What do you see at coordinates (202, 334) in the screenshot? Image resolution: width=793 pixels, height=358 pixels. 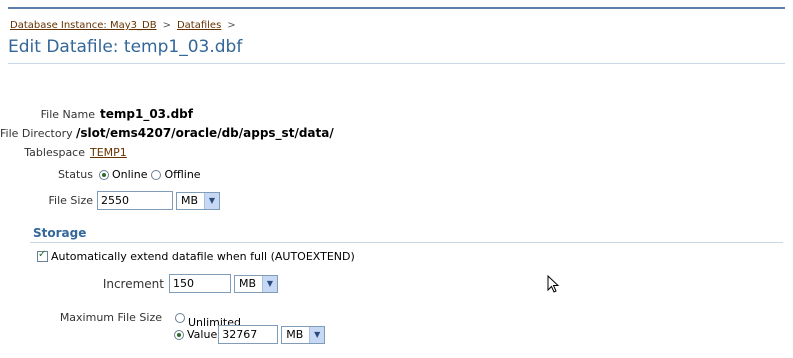 I see `max-size-value-label: Value` at bounding box center [202, 334].